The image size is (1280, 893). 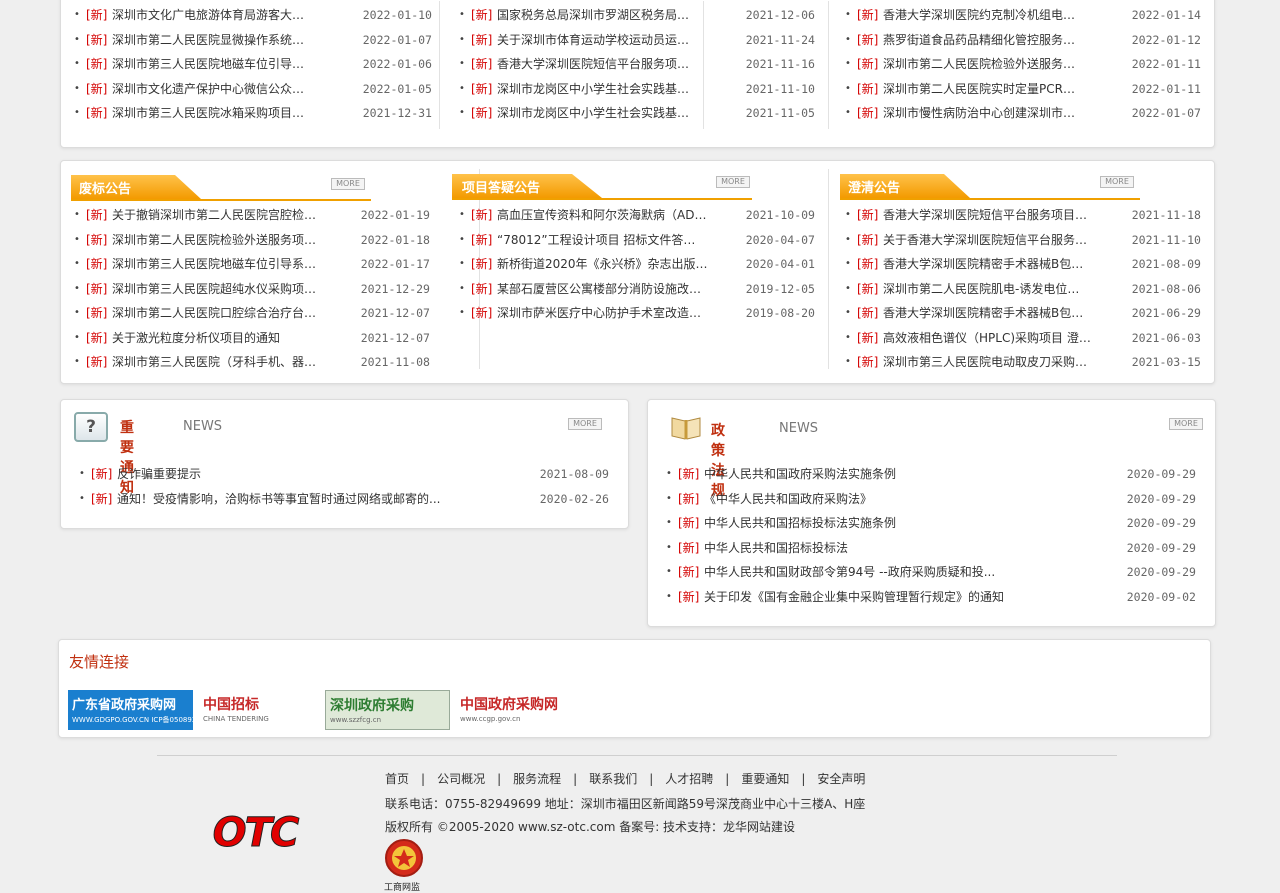 I want to click on list-item: • [新] “78012”工程设计项目 招标文件答… 2020-04-07, so click(x=637, y=240).